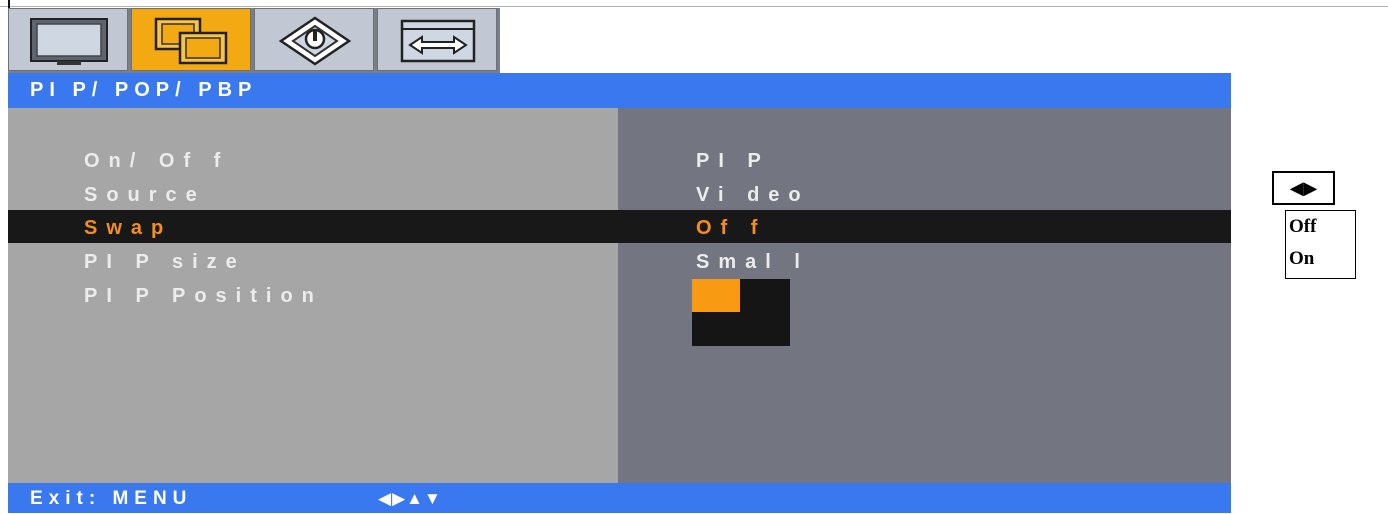 This screenshot has height=514, width=1388. I want to click on pip-position-selector, so click(741, 312).